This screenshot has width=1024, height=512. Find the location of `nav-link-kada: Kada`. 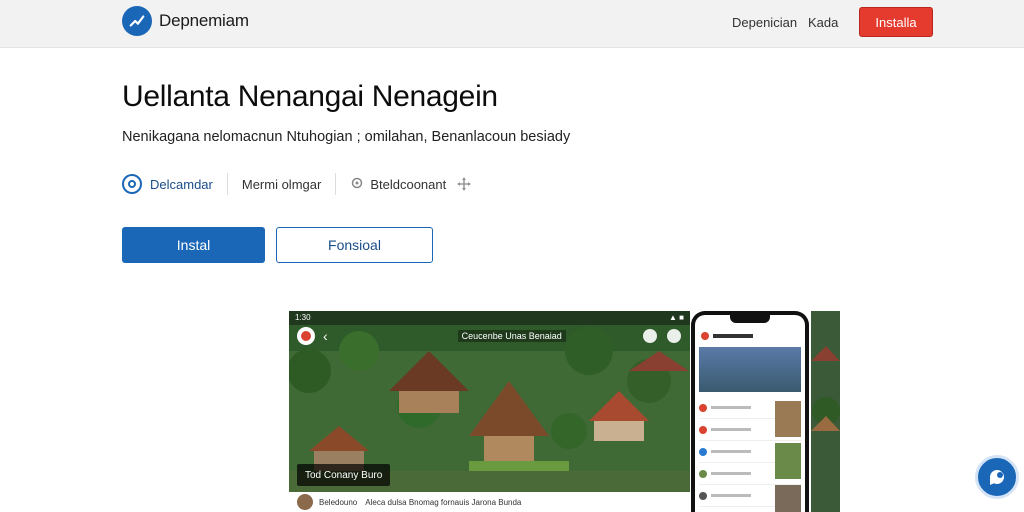

nav-link-kada: Kada is located at coordinates (823, 22).